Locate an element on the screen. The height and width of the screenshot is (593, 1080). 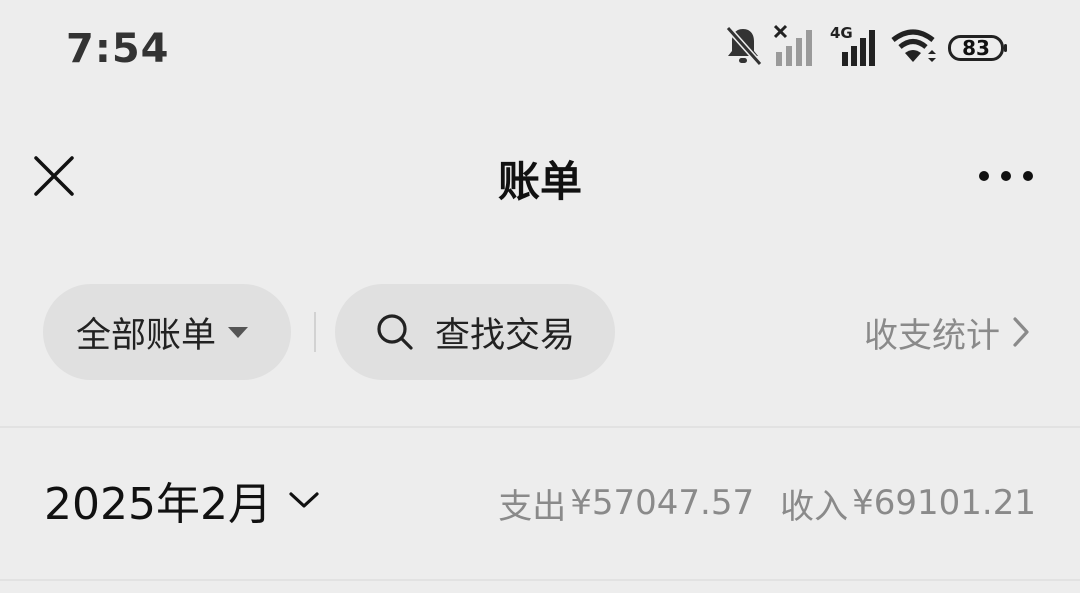
month-label: 2025年2月 is located at coordinates (158, 504).